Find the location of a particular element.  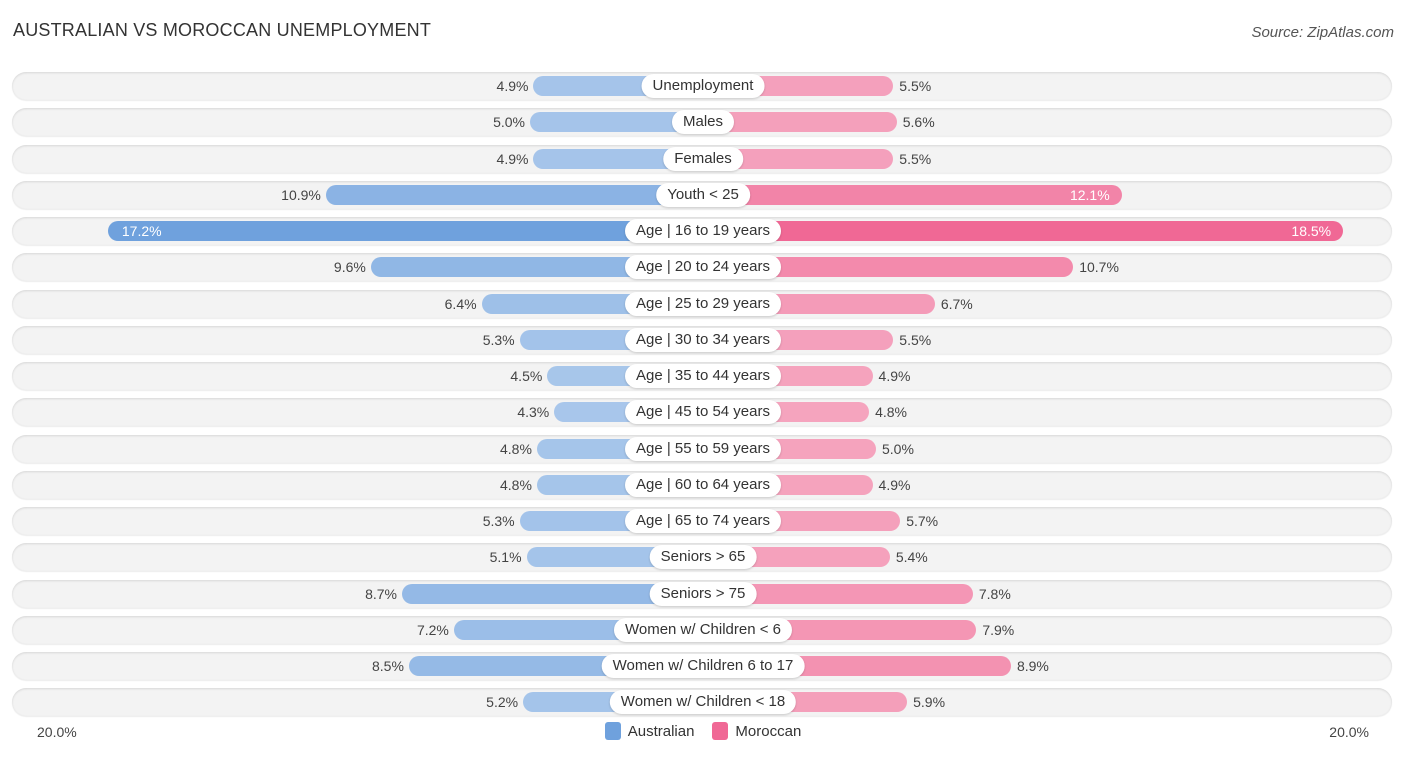

category-label: Women w/ Children 6 to 17 is located at coordinates (703, 666).